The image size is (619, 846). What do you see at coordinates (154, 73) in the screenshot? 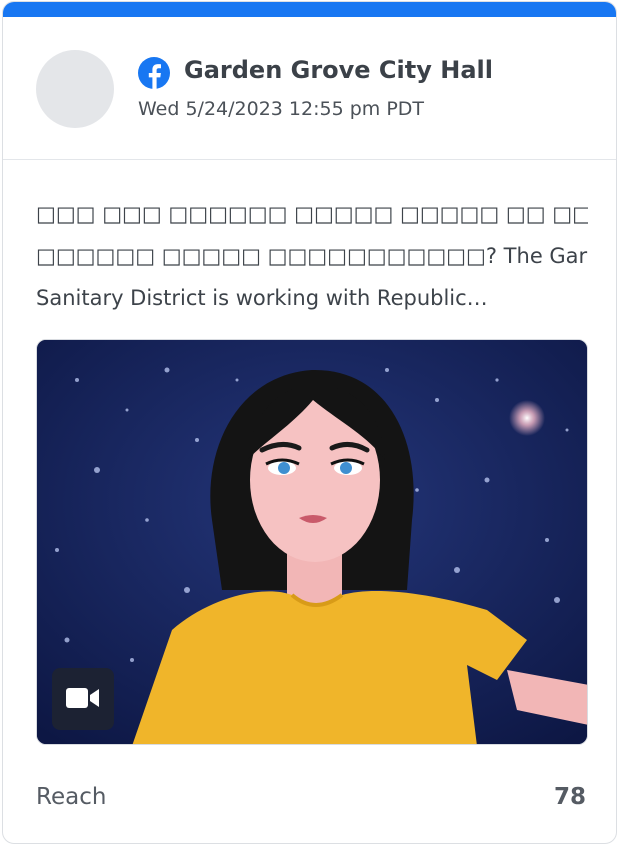
I see `facebook-icon` at bounding box center [154, 73].